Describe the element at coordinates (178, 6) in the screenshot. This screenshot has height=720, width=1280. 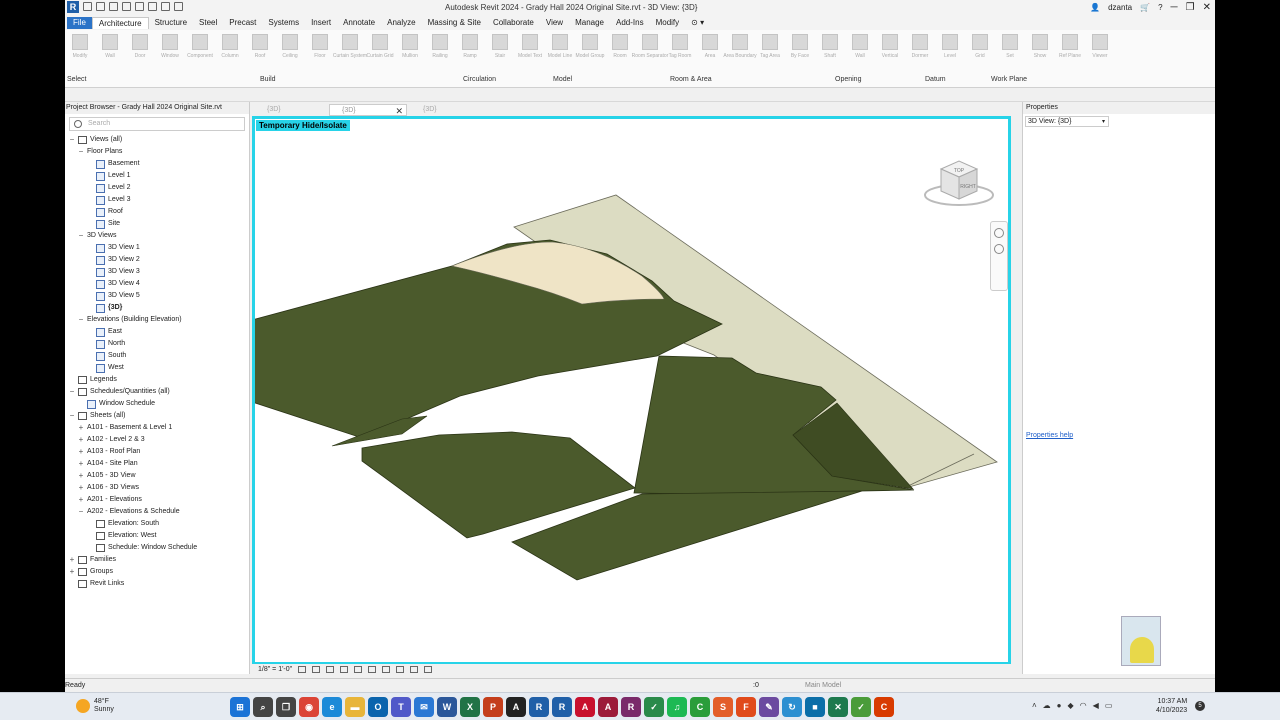
I see `default-3d-view-icon` at that location.